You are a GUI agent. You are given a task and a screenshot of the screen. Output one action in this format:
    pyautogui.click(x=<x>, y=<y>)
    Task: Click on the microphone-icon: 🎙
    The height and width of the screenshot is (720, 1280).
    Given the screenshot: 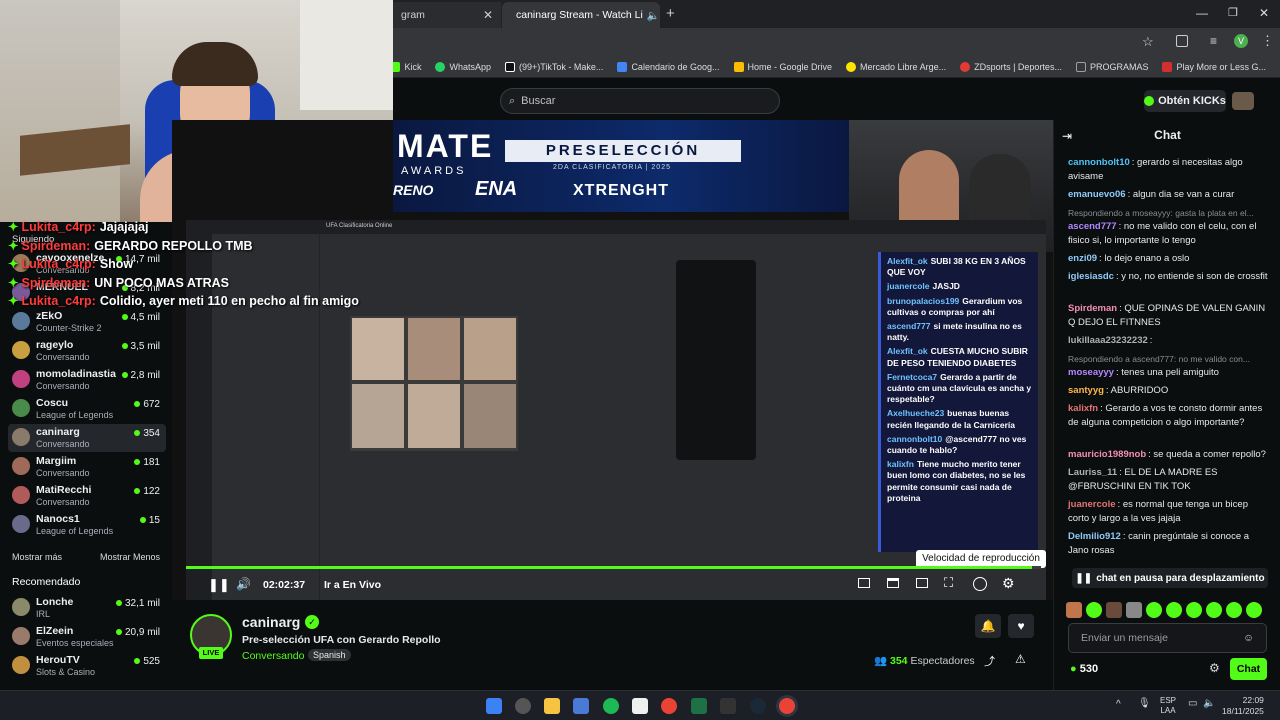 What is the action you would take?
    pyautogui.click(x=1144, y=703)
    